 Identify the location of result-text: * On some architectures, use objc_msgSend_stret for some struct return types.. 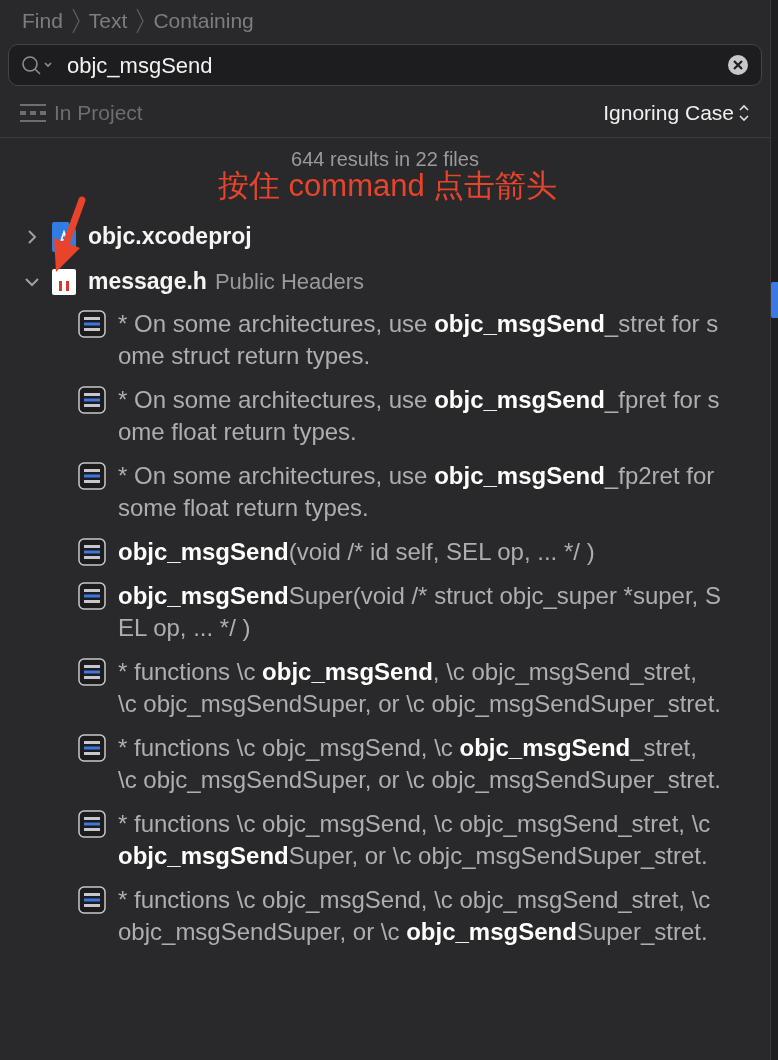
(419, 340).